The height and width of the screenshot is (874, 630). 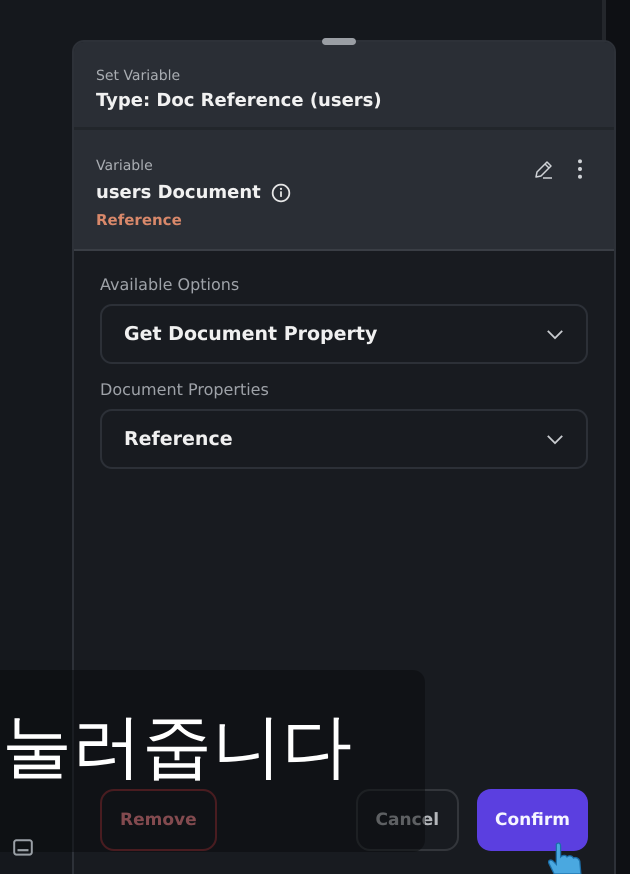 What do you see at coordinates (344, 334) in the screenshot?
I see `dropdown: Get Document Property` at bounding box center [344, 334].